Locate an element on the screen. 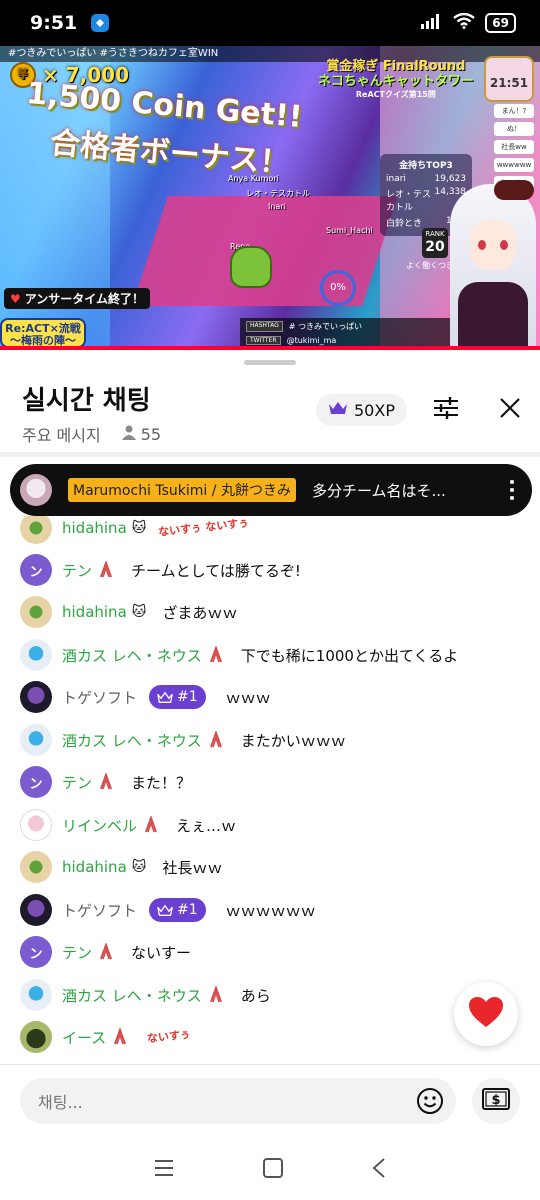 This screenshot has width=540, height=1200. video-info-bar: HASHTAG # つきみでいっぱい TWITTER @tukimi_ma is located at coordinates (355, 333).